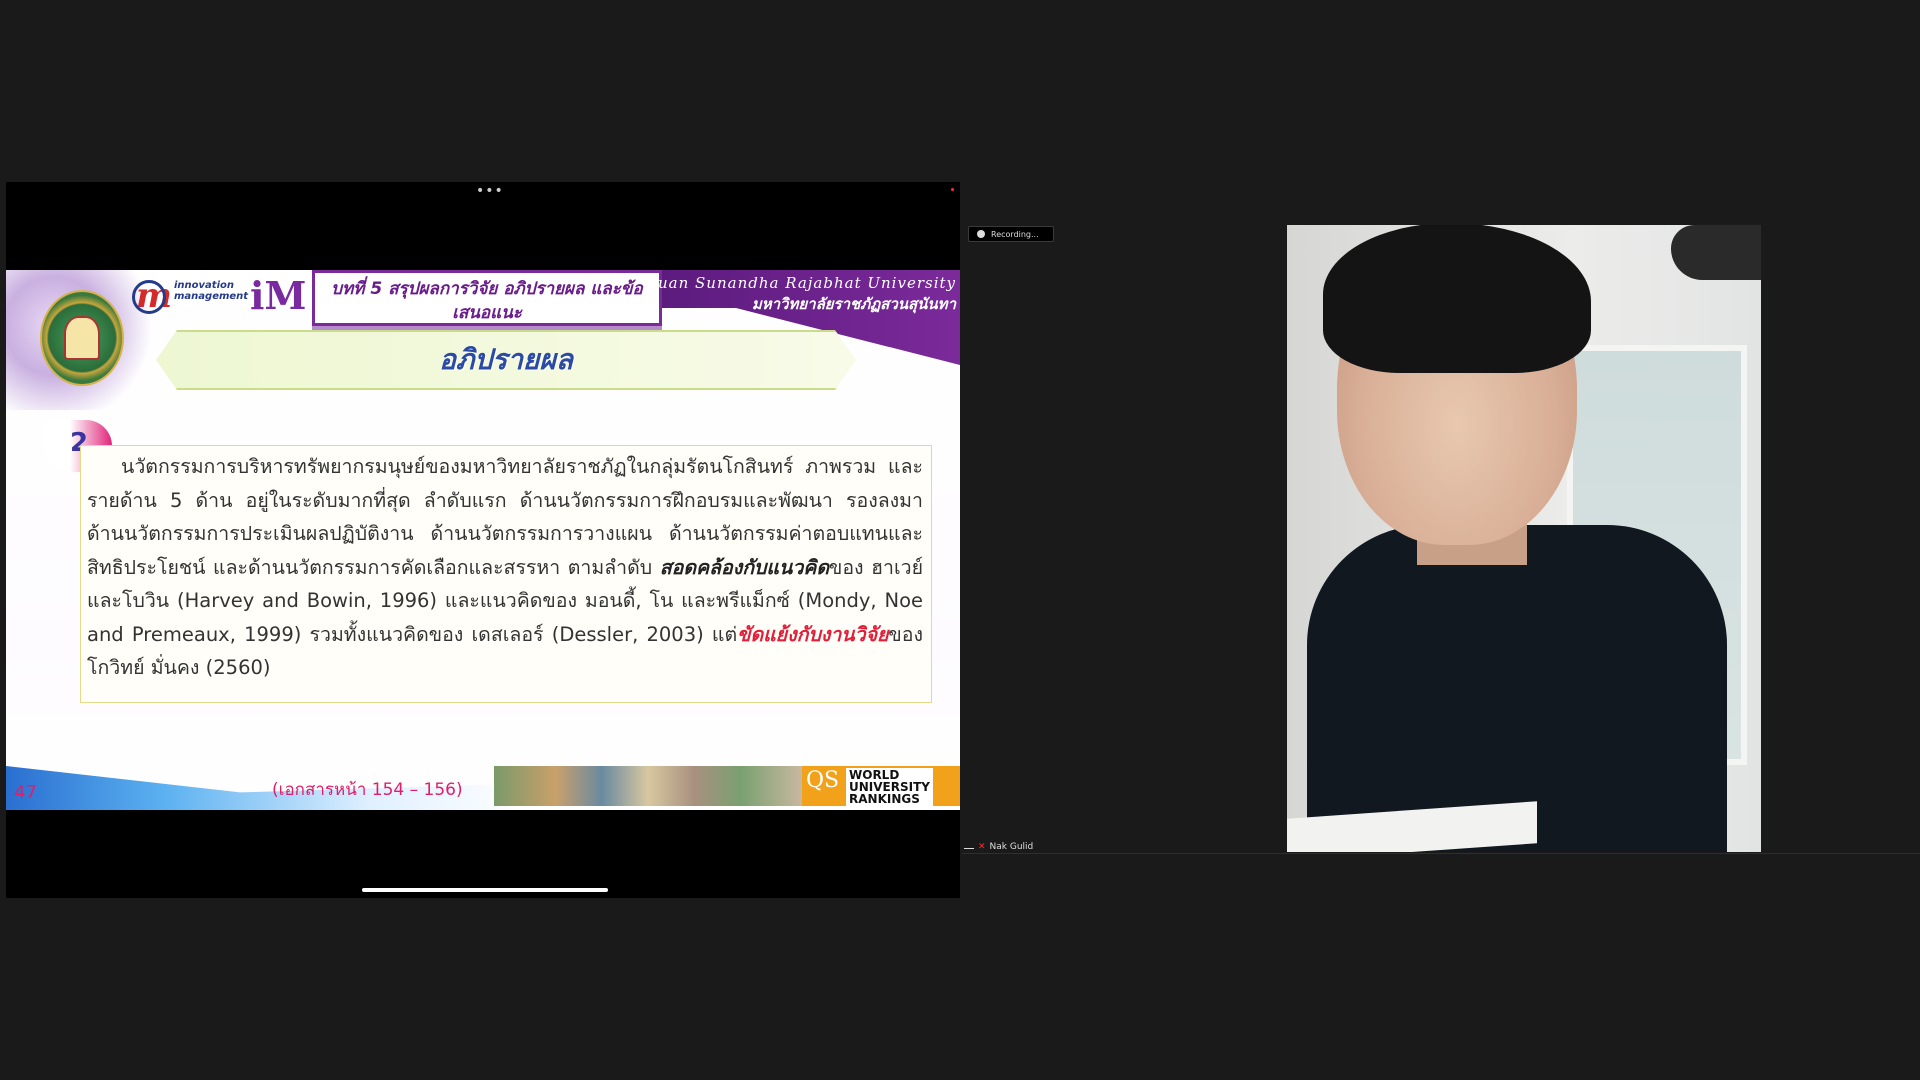 The width and height of the screenshot is (1920, 1080). I want to click on background-lamp, so click(1716, 252).